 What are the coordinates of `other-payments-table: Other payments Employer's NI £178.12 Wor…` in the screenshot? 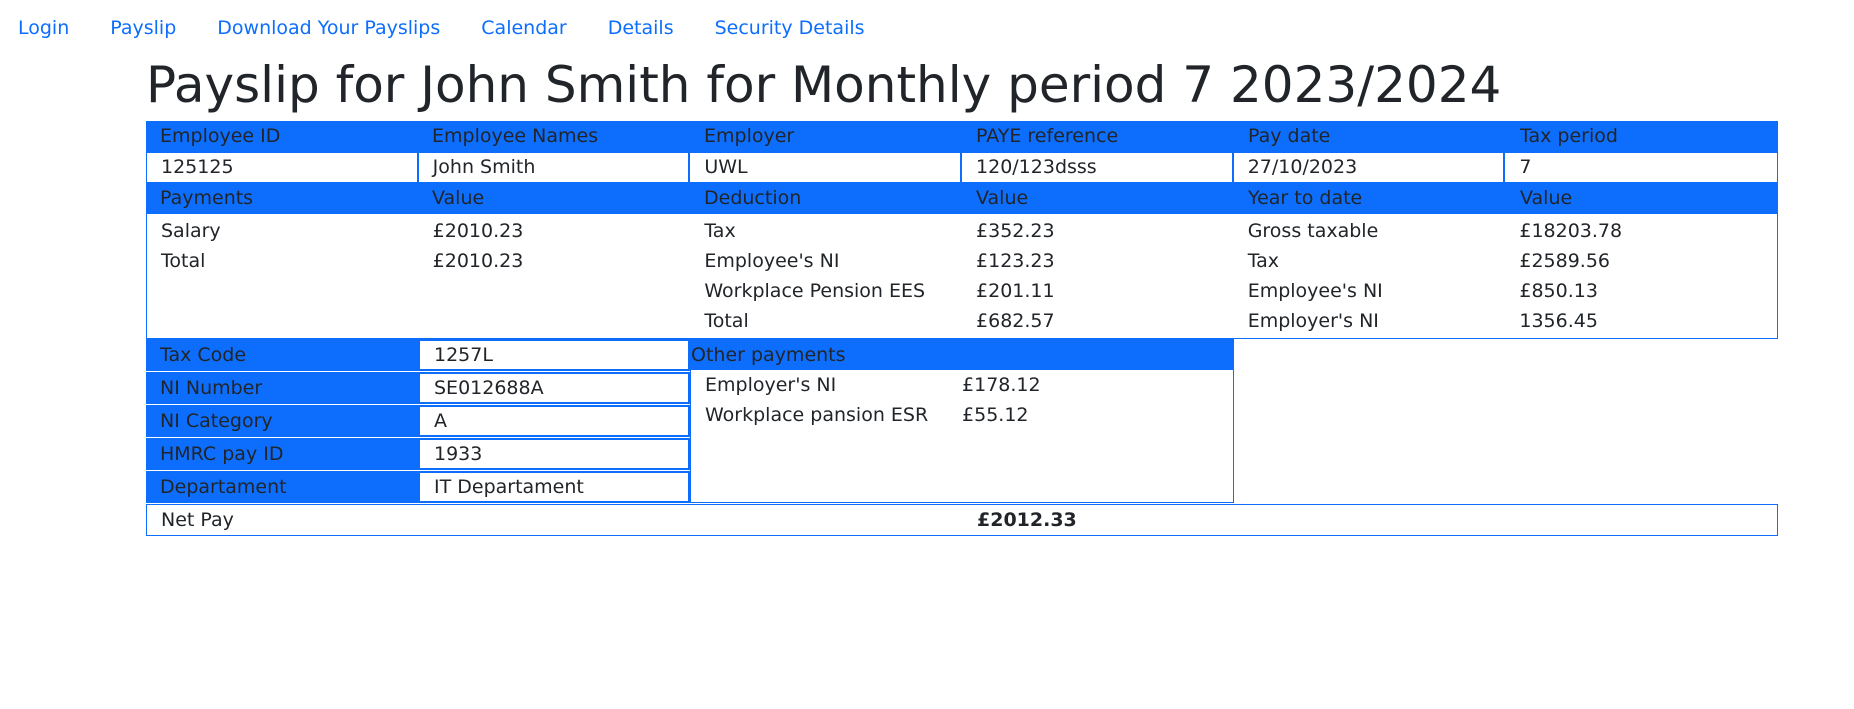 It's located at (962, 421).